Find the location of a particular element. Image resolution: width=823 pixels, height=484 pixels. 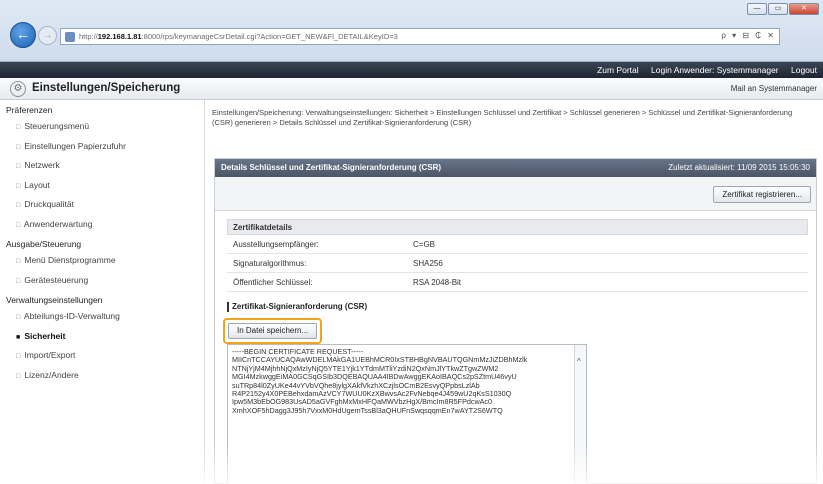

minimize-button: — is located at coordinates (757, 9).